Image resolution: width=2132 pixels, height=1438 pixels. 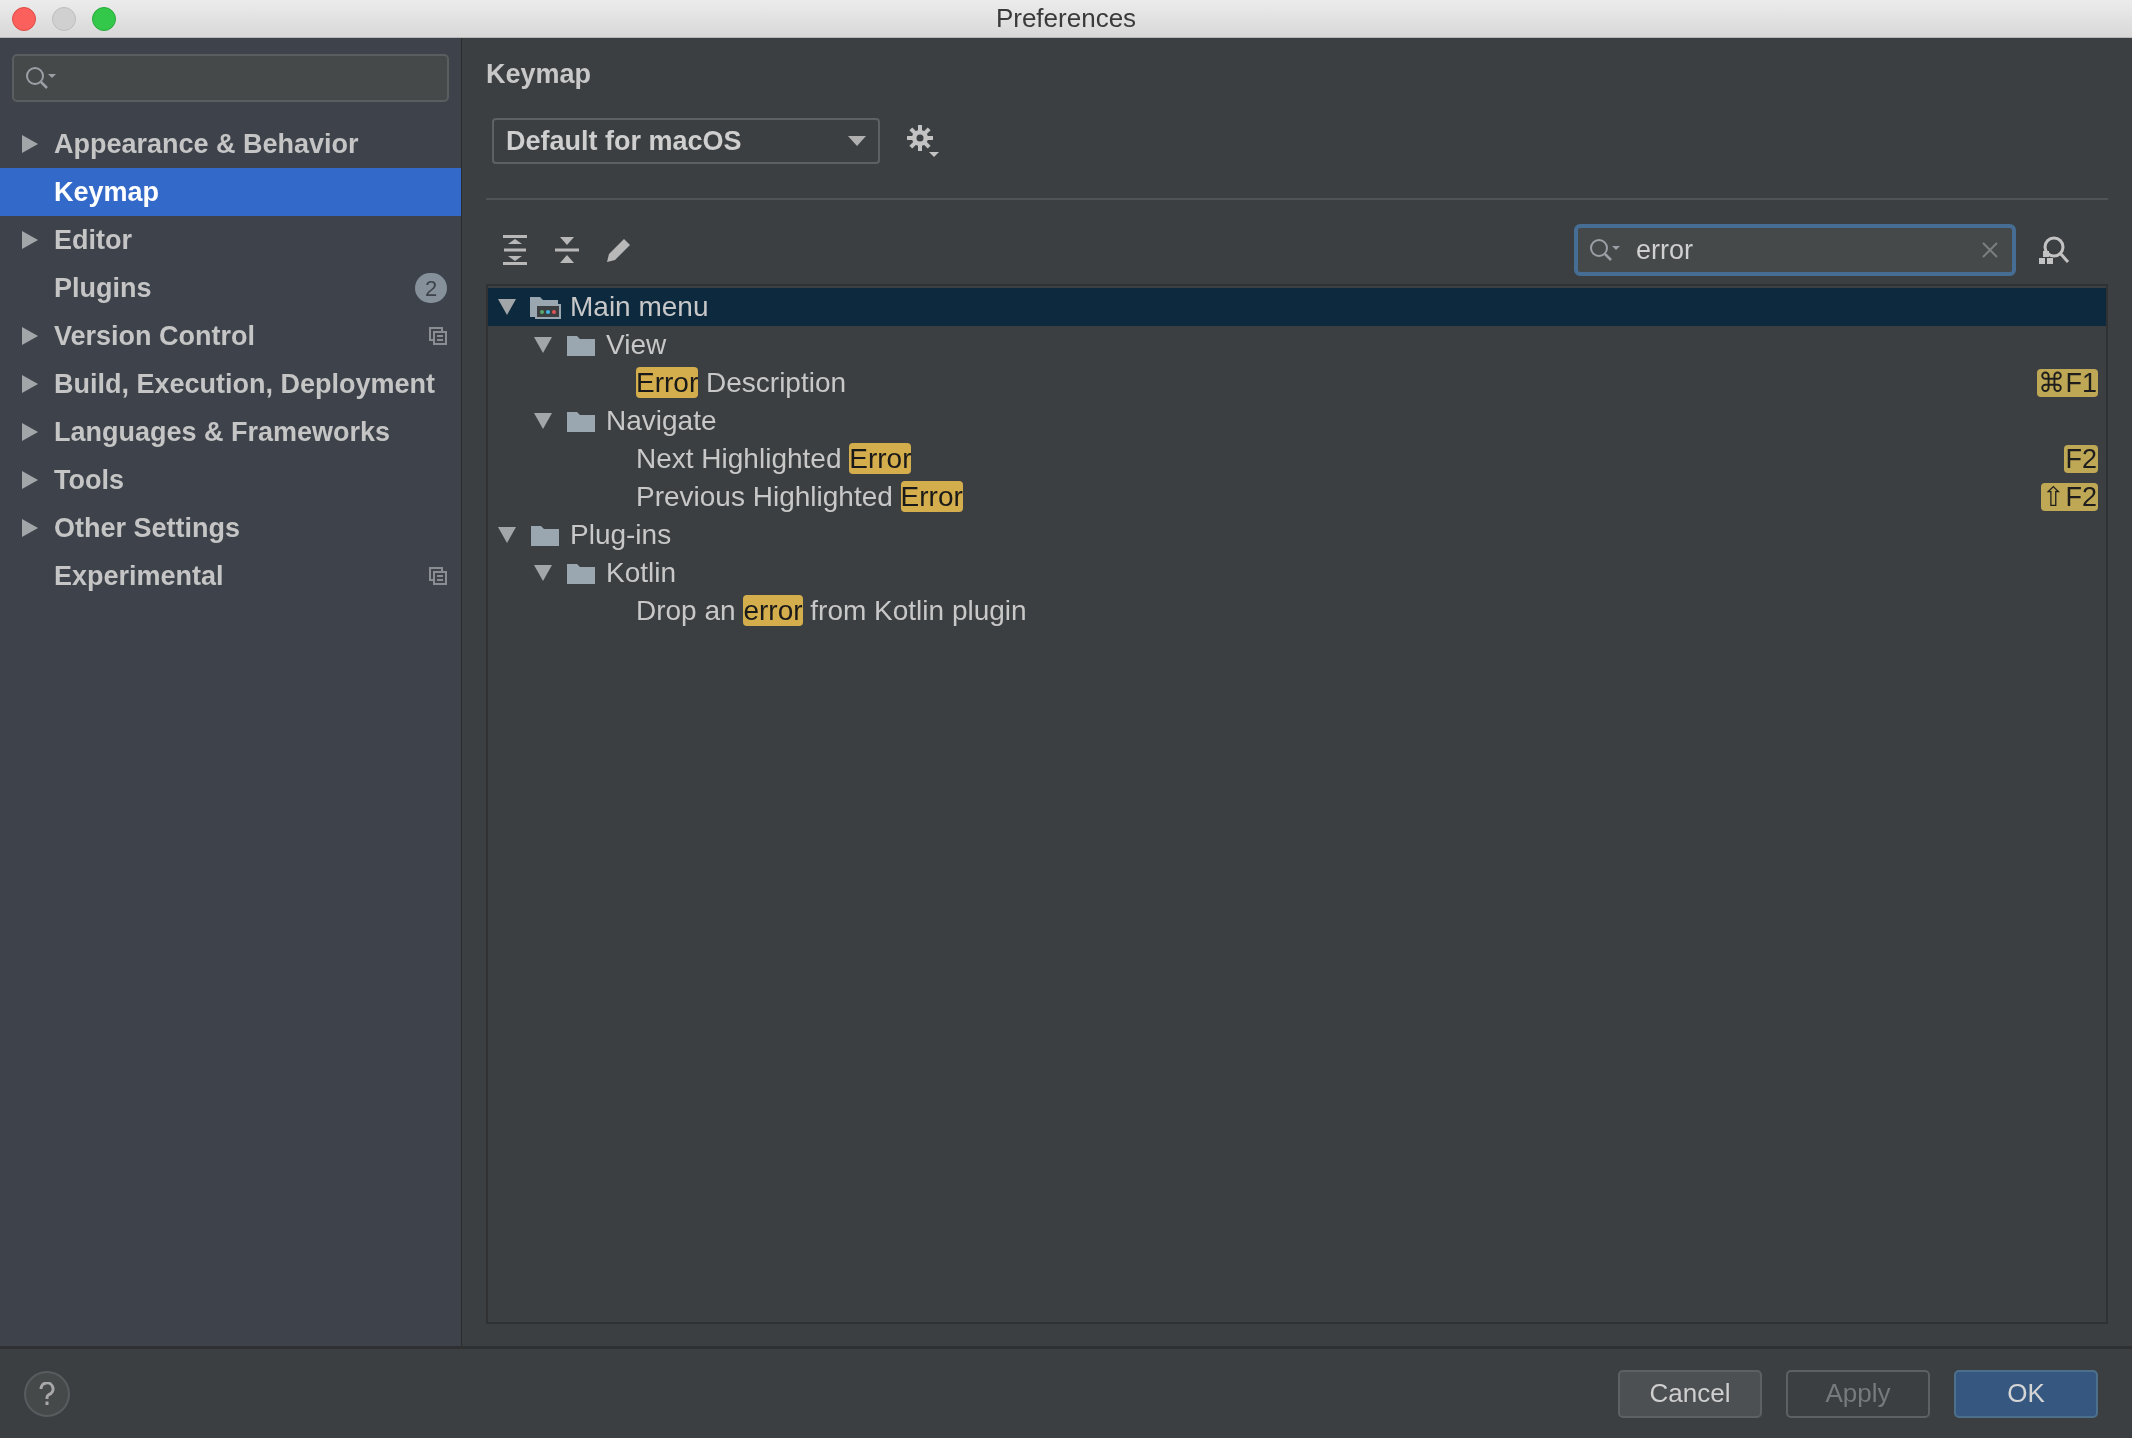 What do you see at coordinates (641, 573) in the screenshot?
I see `group-label: Kotlin` at bounding box center [641, 573].